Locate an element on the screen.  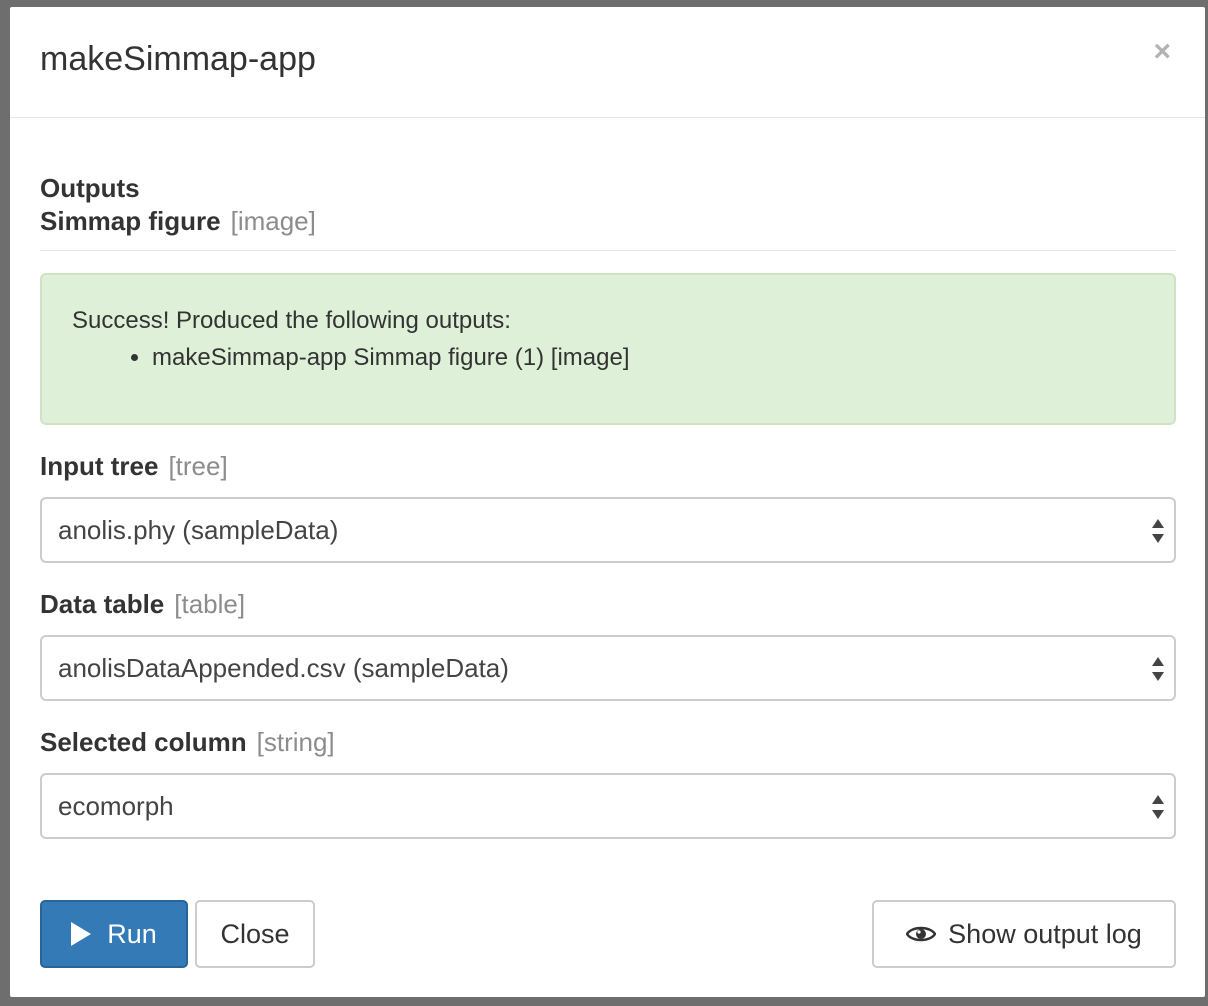
field-label: Selected column [string] is located at coordinates (608, 742).